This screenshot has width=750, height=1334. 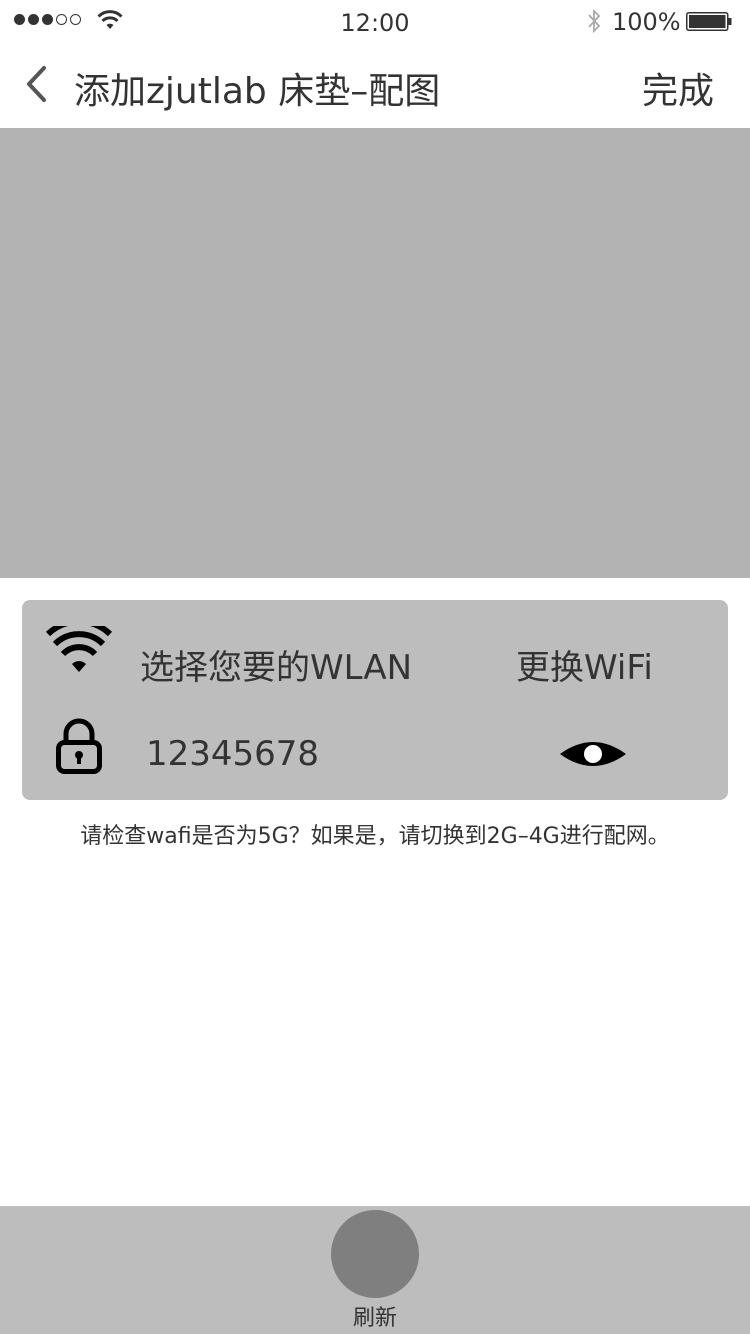 I want to click on refresh-button, so click(x=375, y=1254).